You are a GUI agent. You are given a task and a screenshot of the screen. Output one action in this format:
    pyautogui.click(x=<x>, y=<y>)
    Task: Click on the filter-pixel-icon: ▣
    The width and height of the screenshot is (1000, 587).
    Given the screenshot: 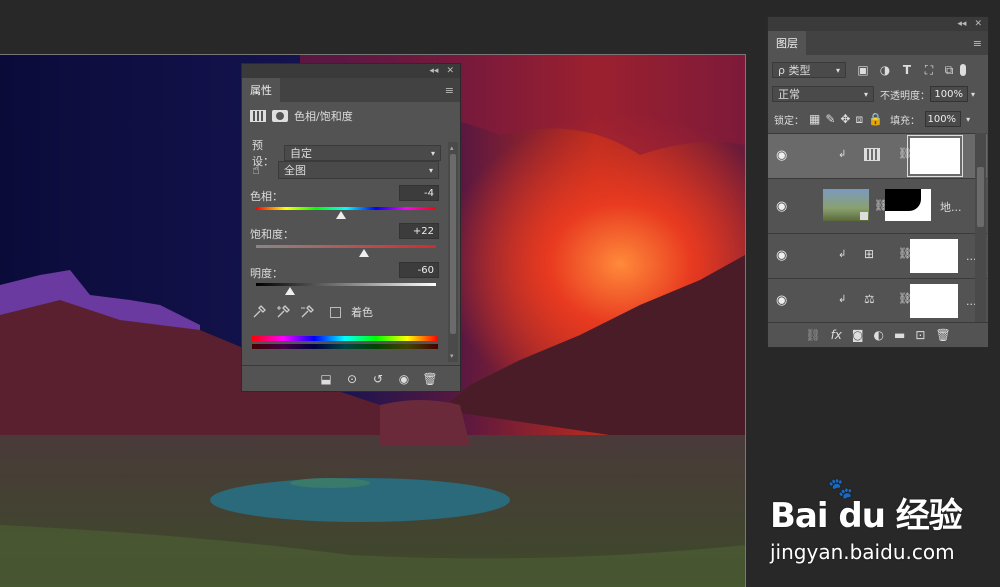 What is the action you would take?
    pyautogui.click(x=863, y=70)
    